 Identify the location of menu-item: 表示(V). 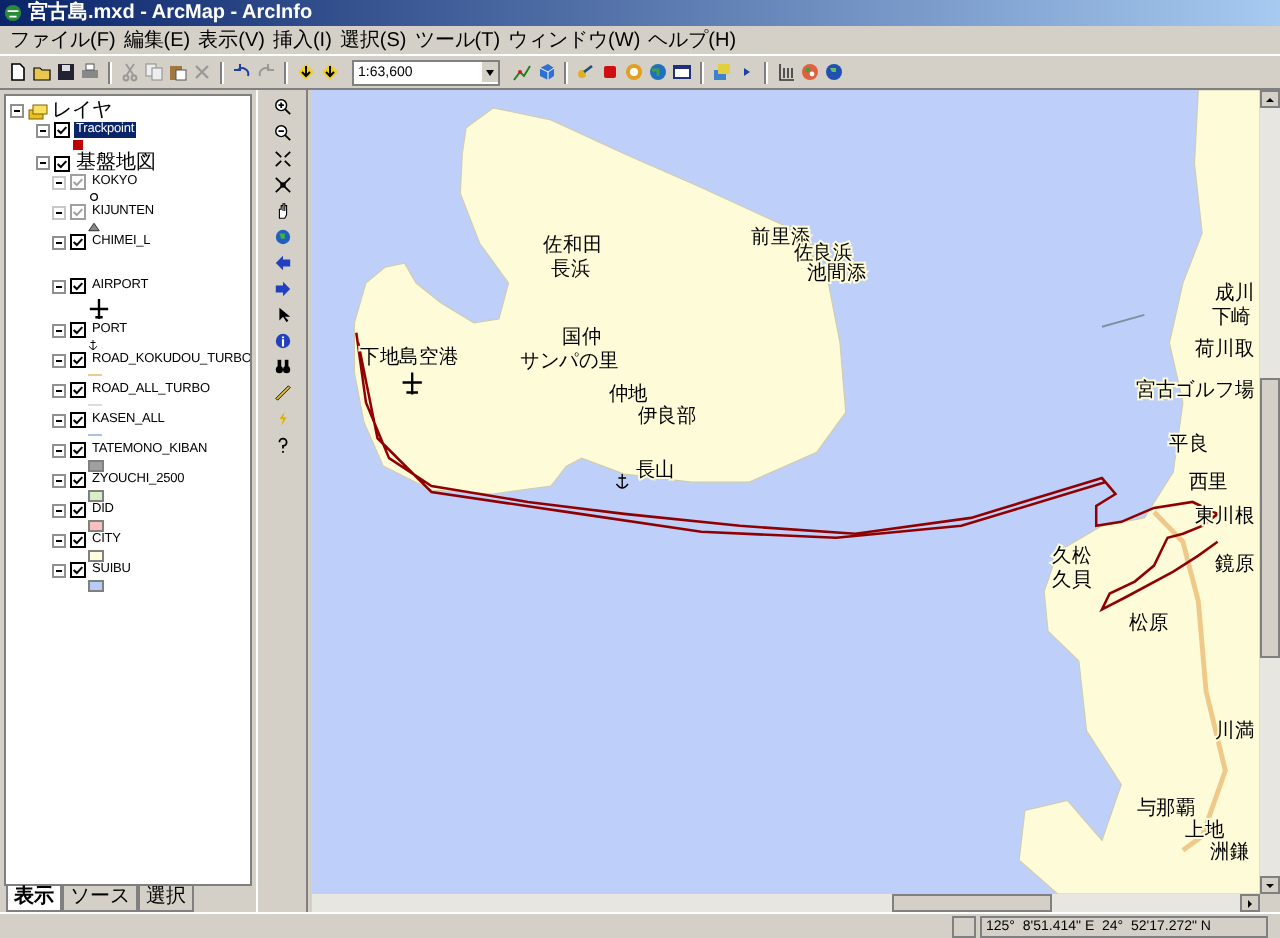
(231, 40).